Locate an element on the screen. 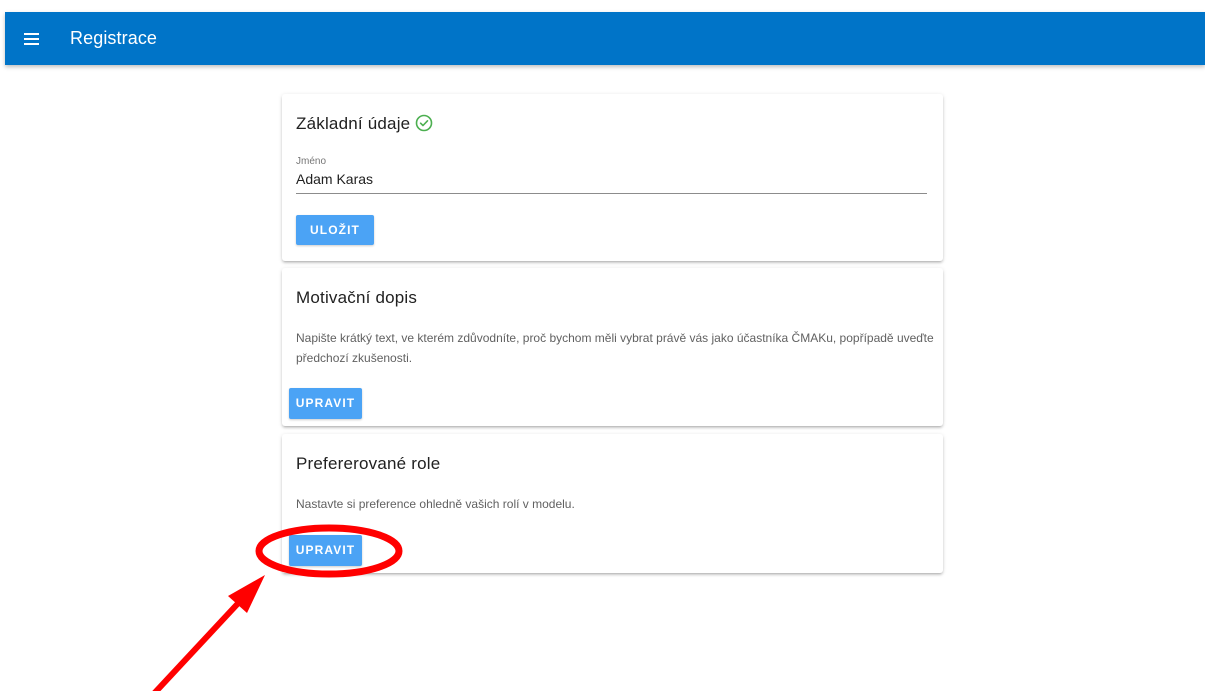 The width and height of the screenshot is (1205, 691). motivation-title: Motivační dopis is located at coordinates (357, 297).